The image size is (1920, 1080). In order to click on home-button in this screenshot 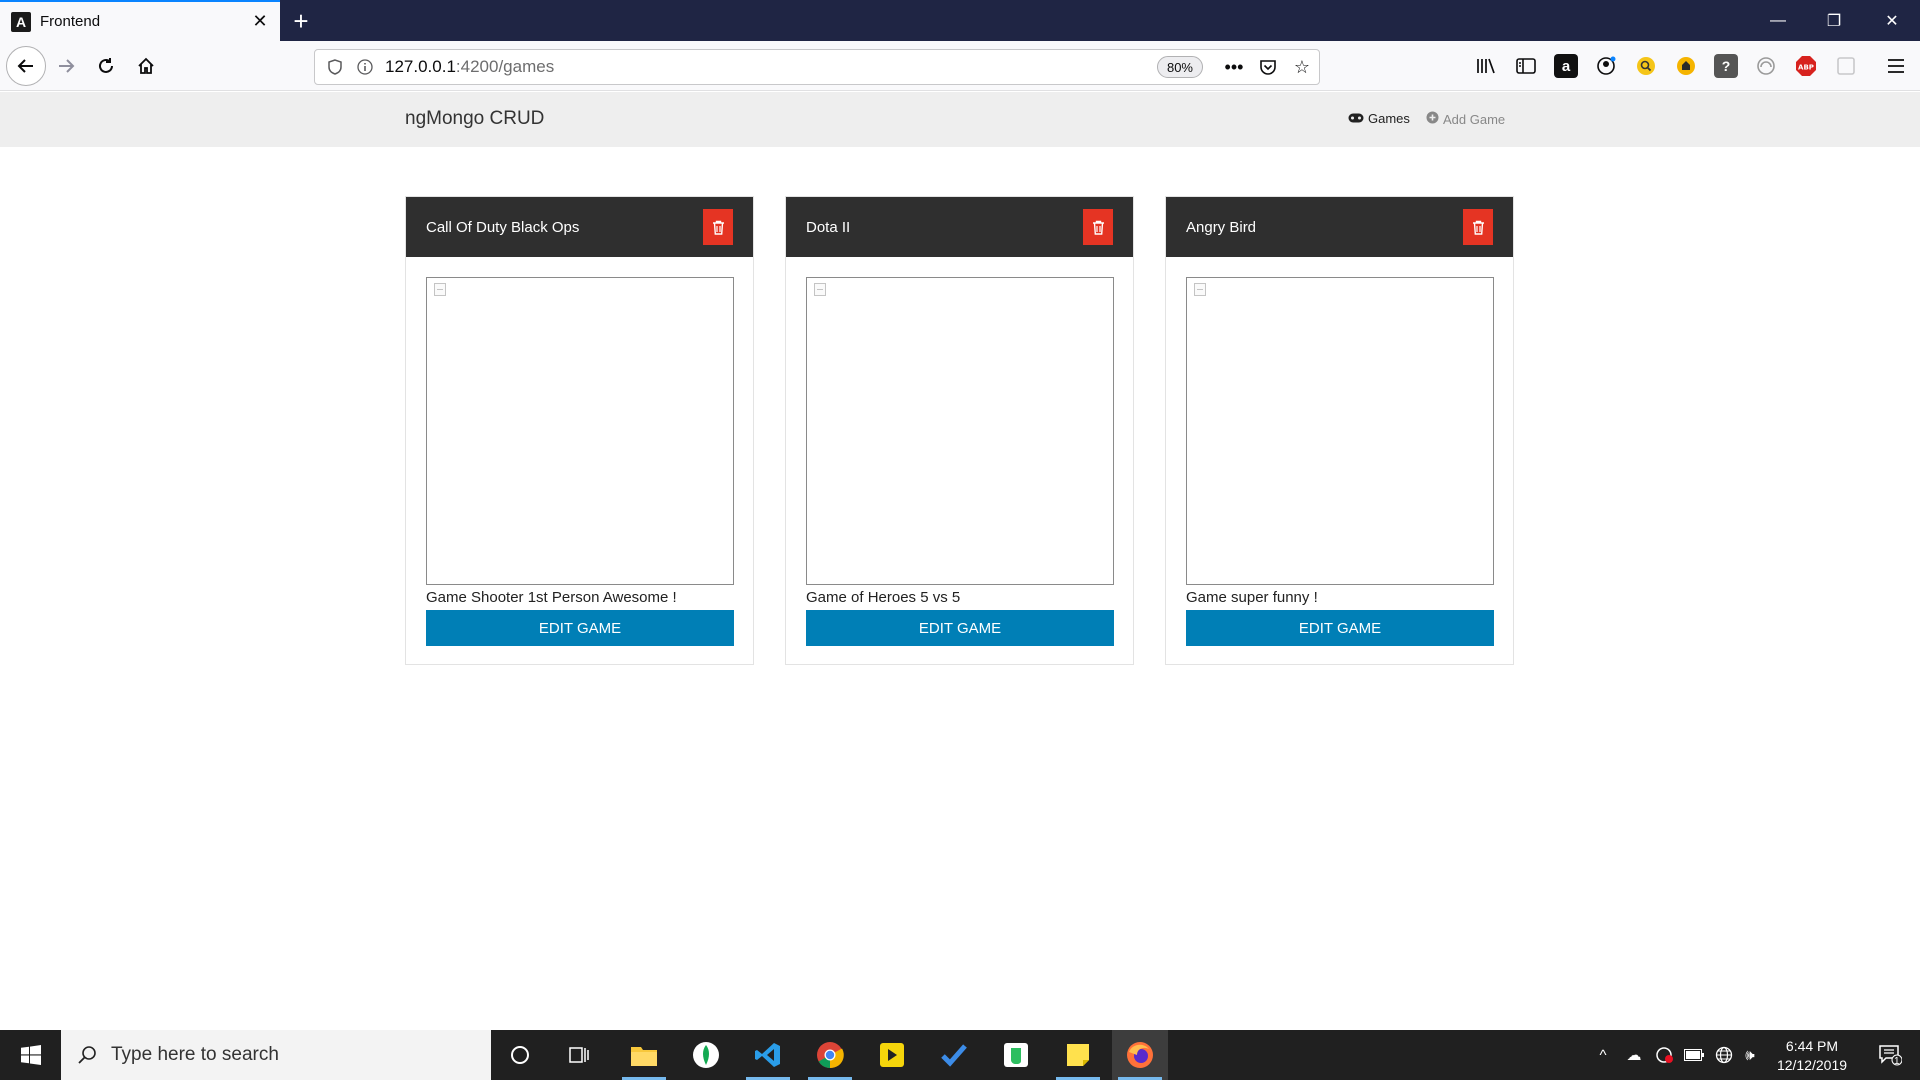, I will do `click(146, 66)`.